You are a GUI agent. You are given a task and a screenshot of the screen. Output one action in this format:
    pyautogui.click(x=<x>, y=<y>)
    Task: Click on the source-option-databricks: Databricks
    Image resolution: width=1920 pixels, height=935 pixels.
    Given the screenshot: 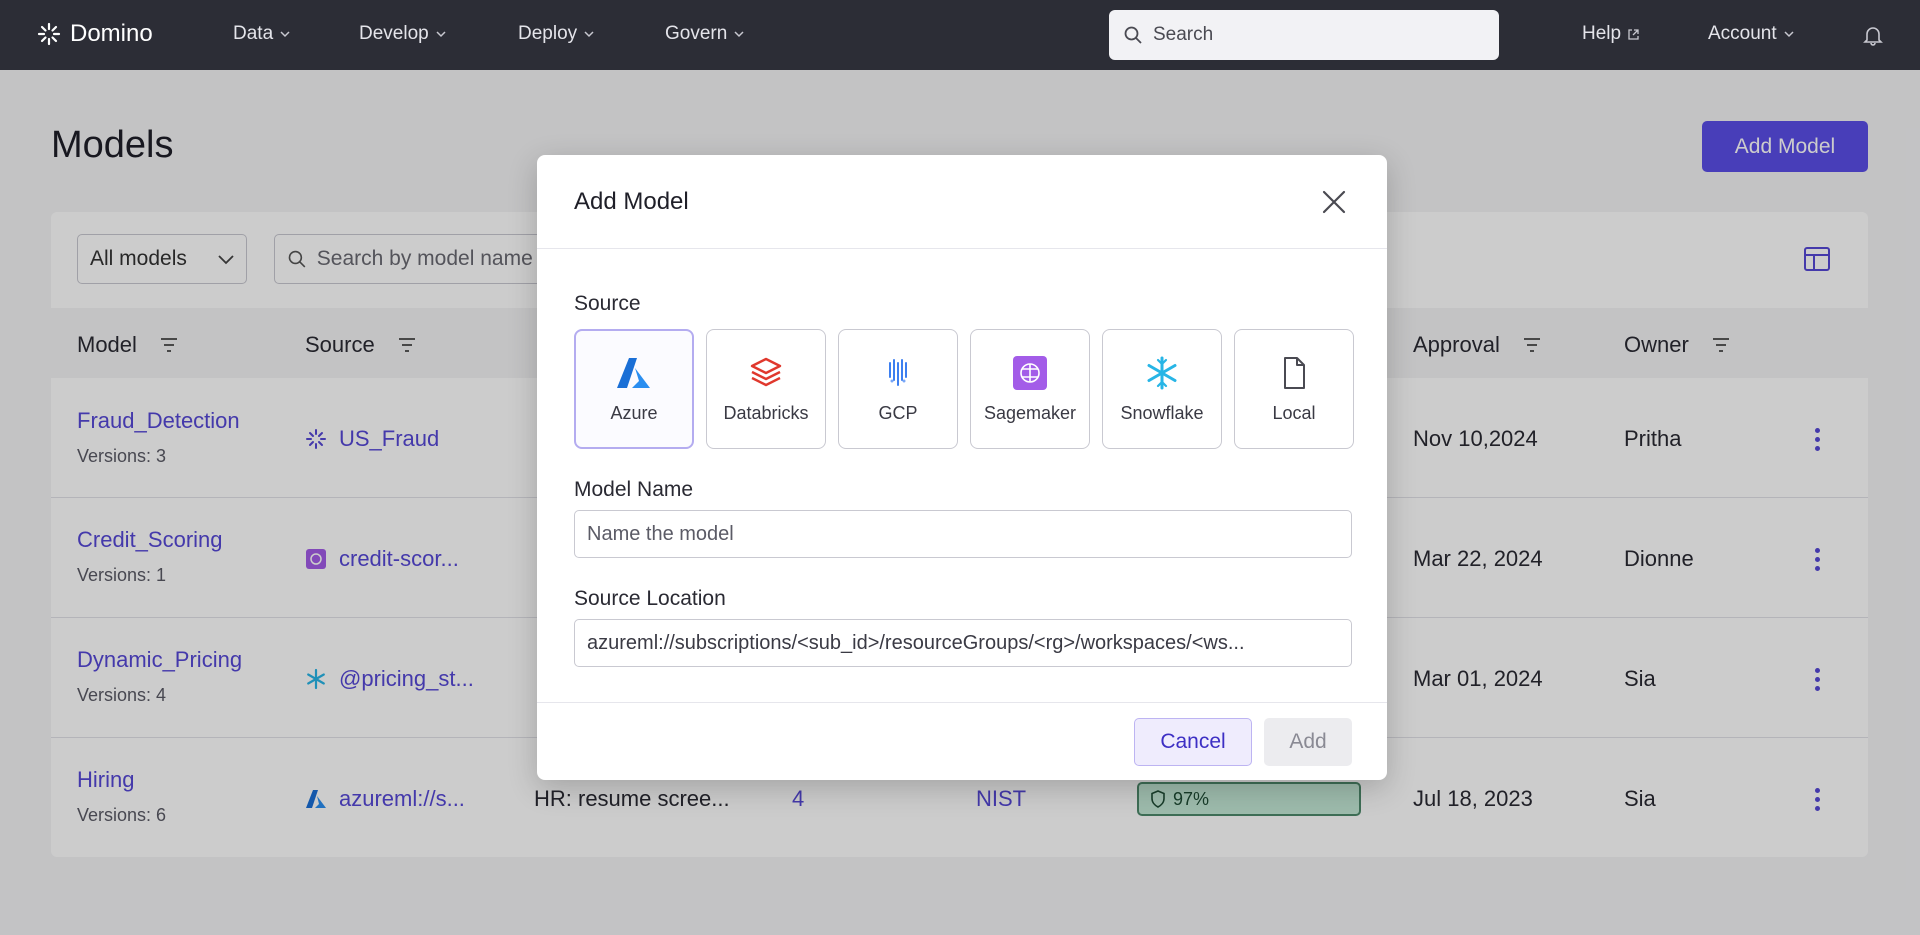 What is the action you would take?
    pyautogui.click(x=766, y=389)
    